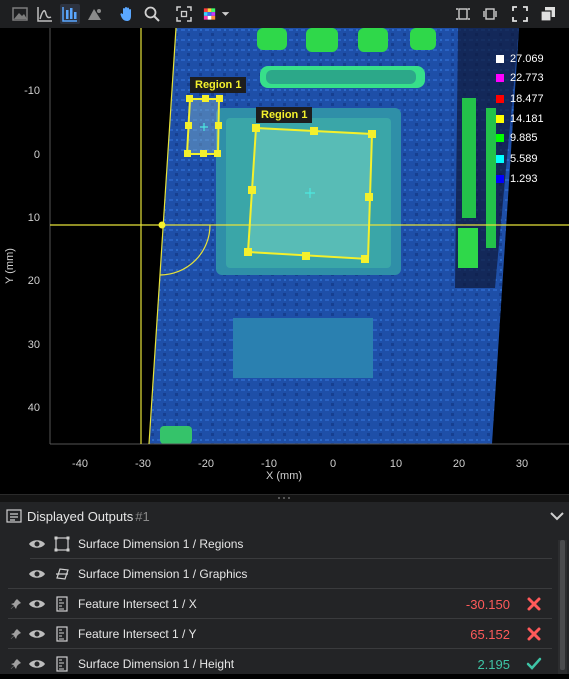 This screenshot has width=569, height=679. I want to click on panel-header: Displayed Outputs #1, so click(284, 516).